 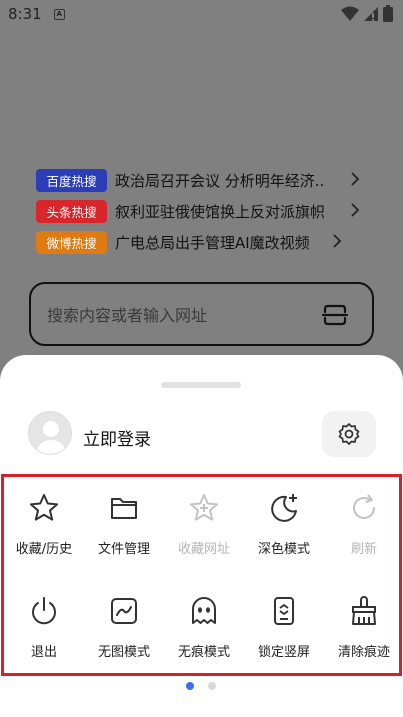 What do you see at coordinates (283, 549) in the screenshot?
I see `menu-label: 深色模式` at bounding box center [283, 549].